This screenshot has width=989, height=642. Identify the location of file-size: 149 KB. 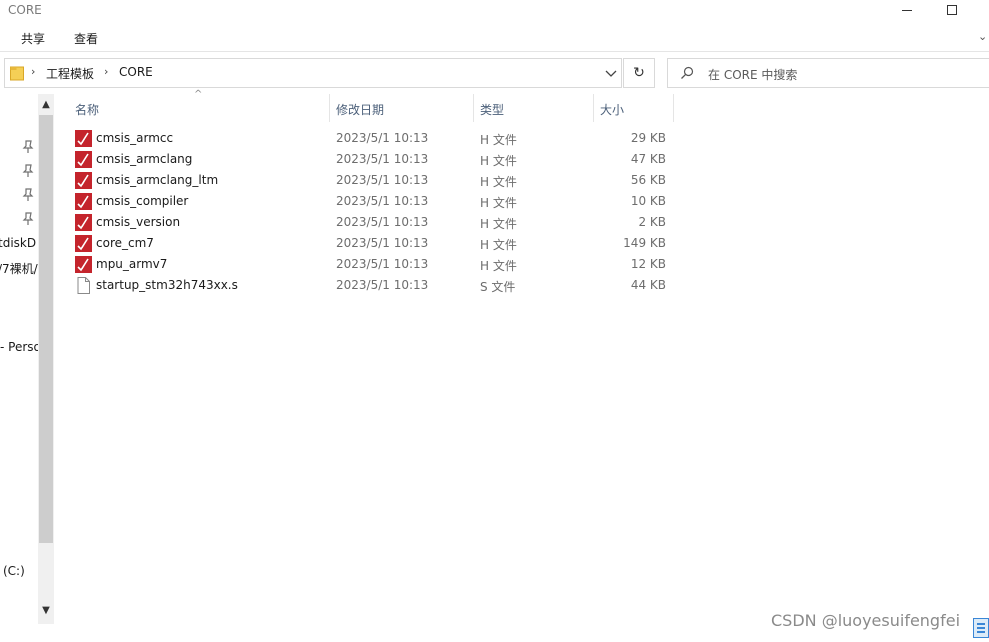
(644, 243).